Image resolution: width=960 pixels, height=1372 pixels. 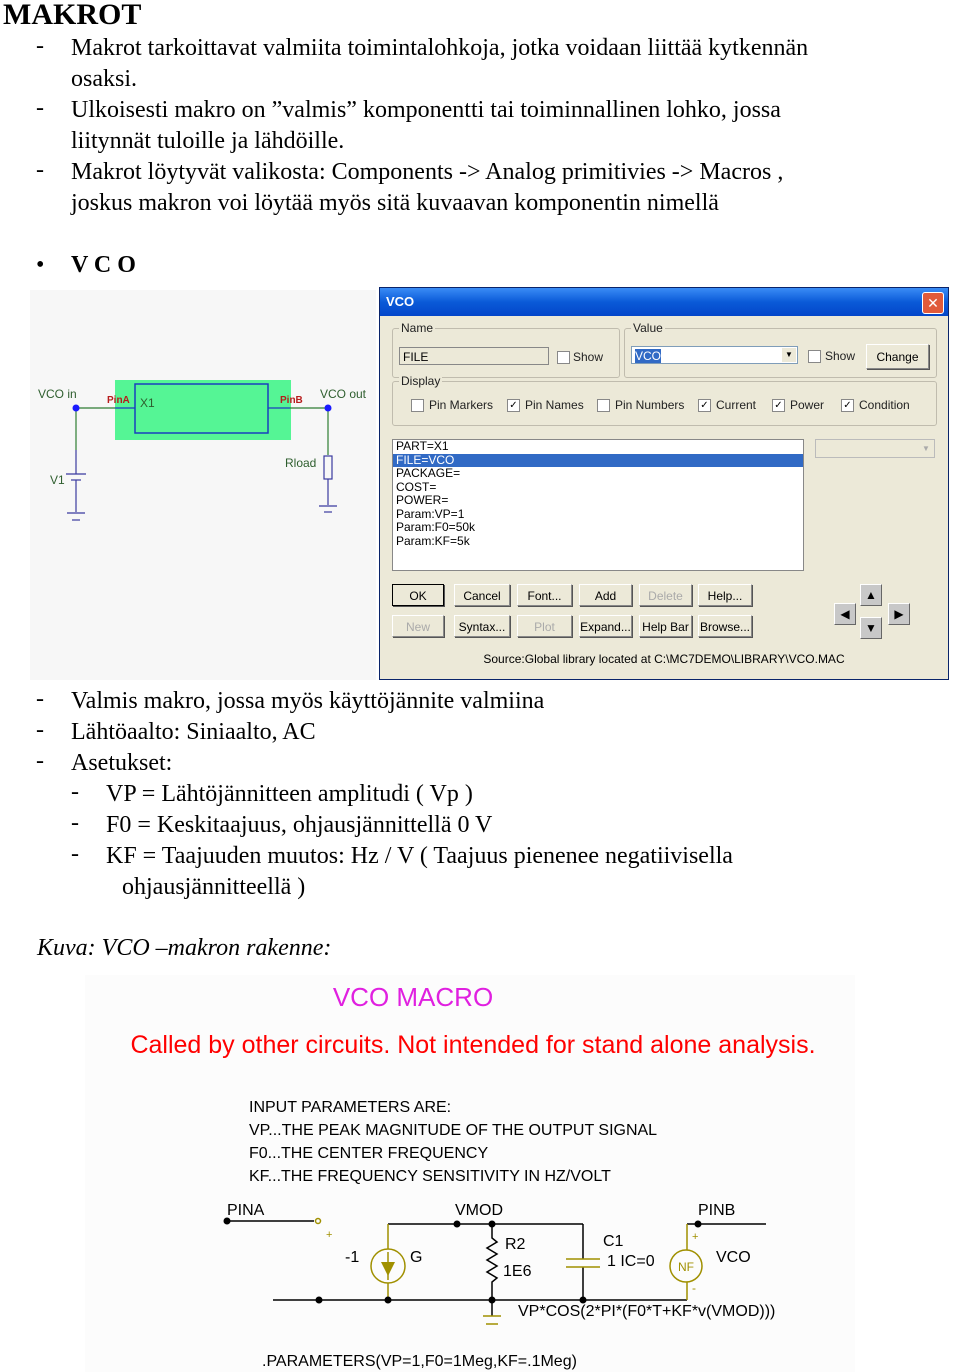 What do you see at coordinates (513, 405) in the screenshot?
I see `checkbox-pin-names: ✓` at bounding box center [513, 405].